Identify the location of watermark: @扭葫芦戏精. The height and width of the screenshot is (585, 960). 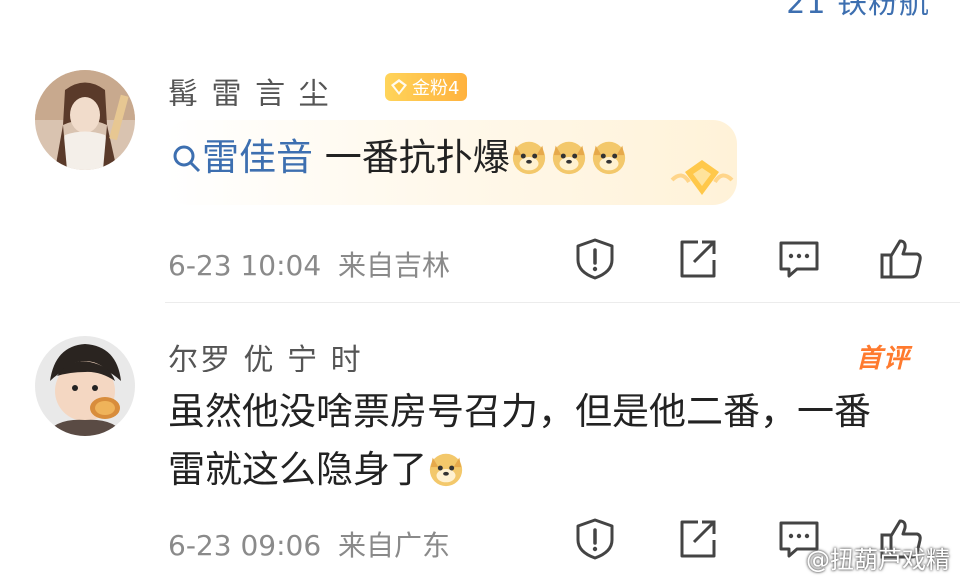
(878, 560).